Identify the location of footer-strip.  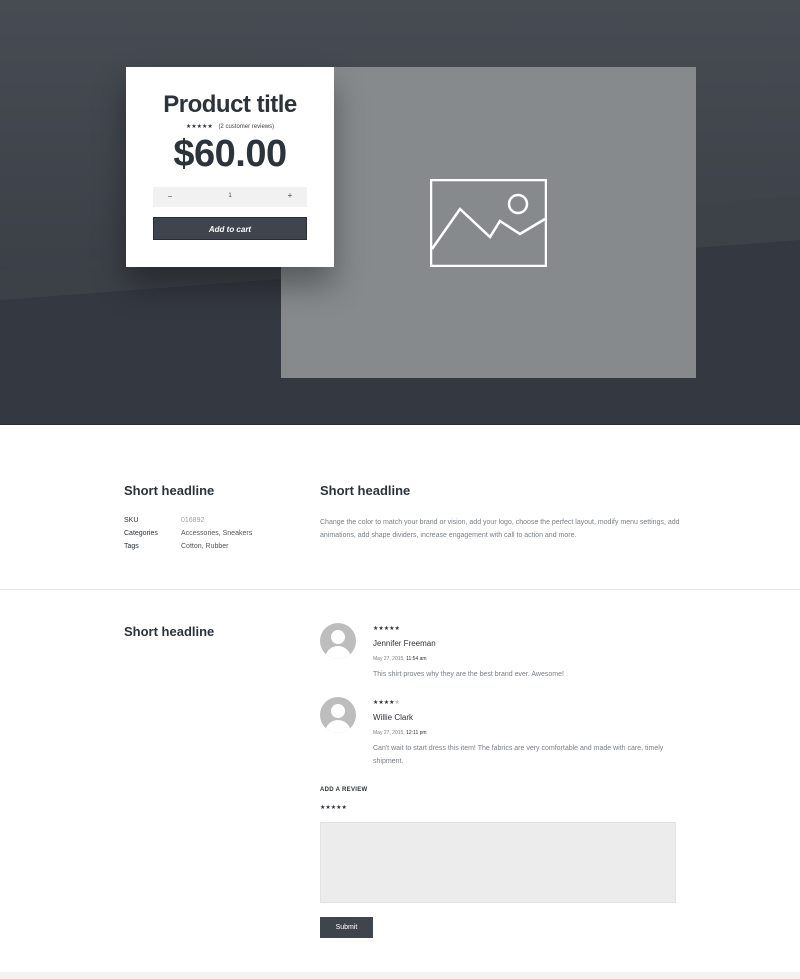
(400, 975).